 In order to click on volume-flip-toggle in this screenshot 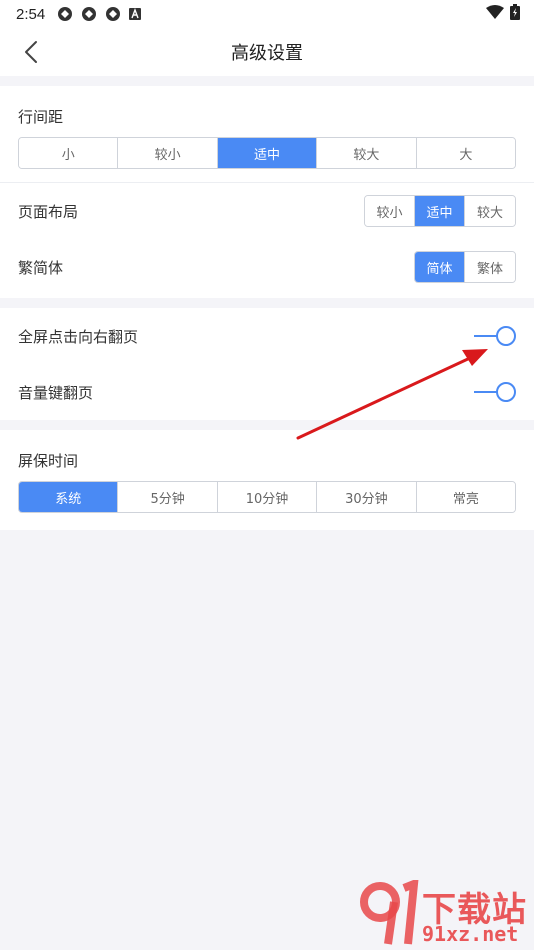, I will do `click(495, 392)`.